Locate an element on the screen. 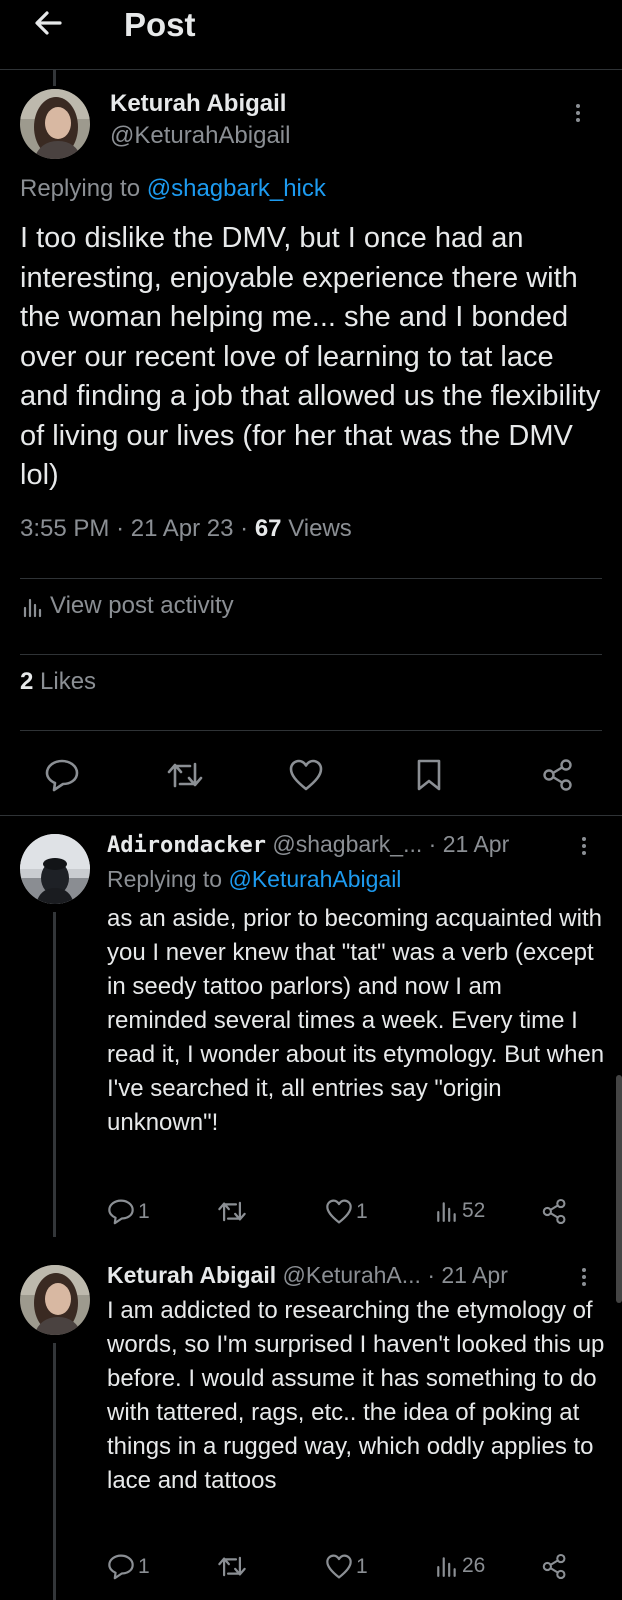 This screenshot has width=622, height=1600. post-time: 3:55 PM is located at coordinates (64, 528).